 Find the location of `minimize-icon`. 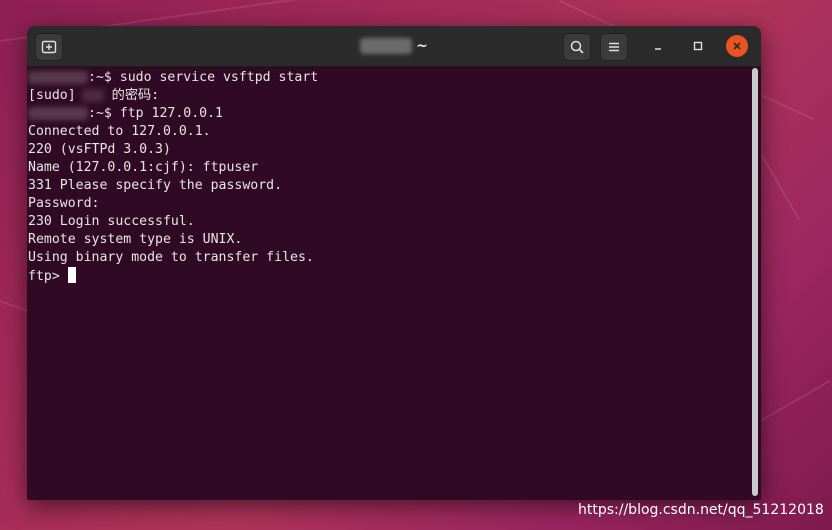

minimize-icon is located at coordinates (658, 49).